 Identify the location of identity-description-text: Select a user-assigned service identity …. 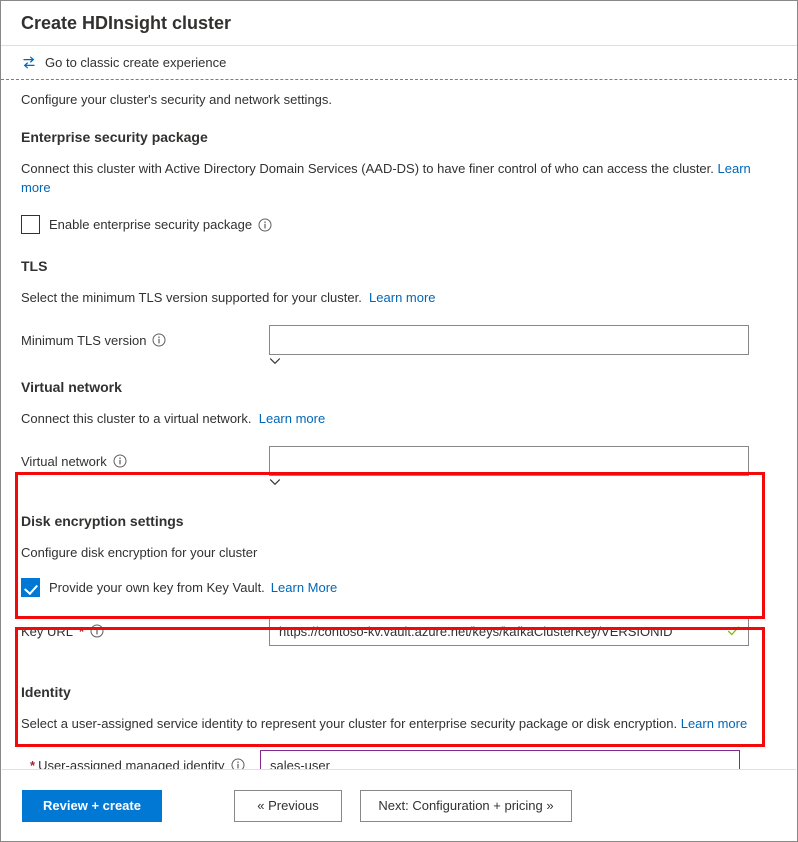
(349, 723).